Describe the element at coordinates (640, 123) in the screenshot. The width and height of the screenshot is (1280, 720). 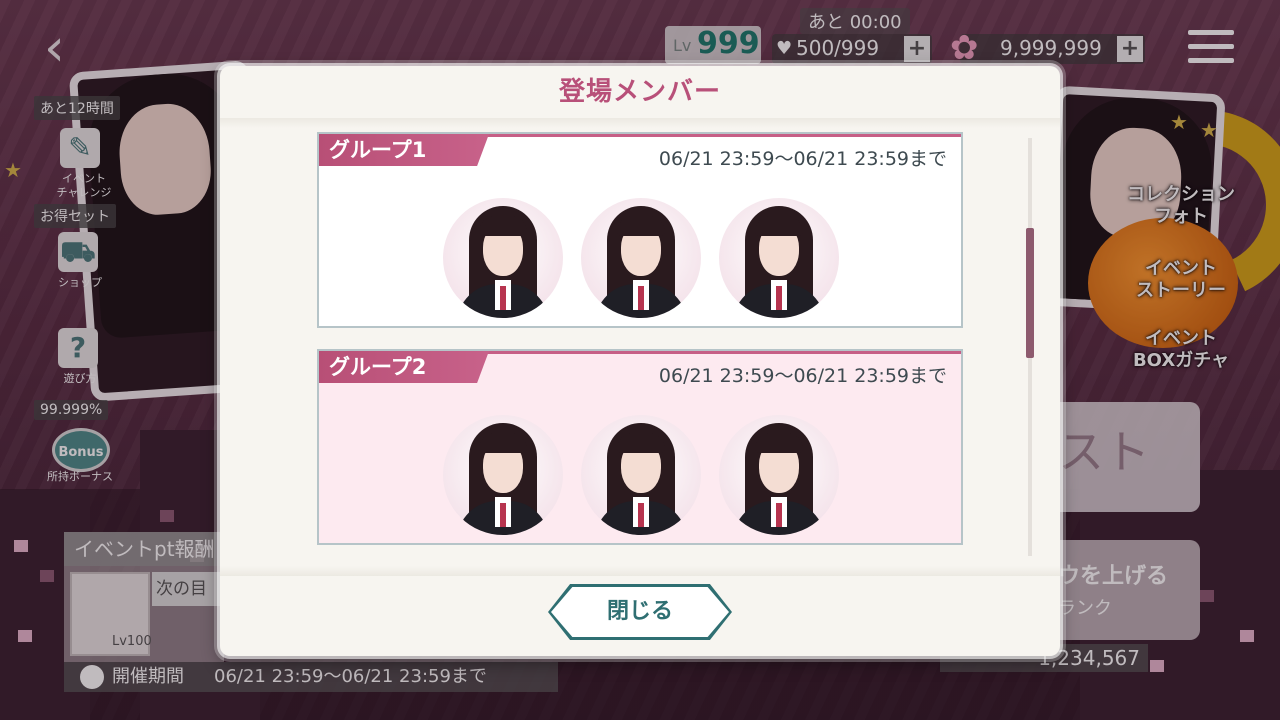
I see `dialog-header-divider` at that location.